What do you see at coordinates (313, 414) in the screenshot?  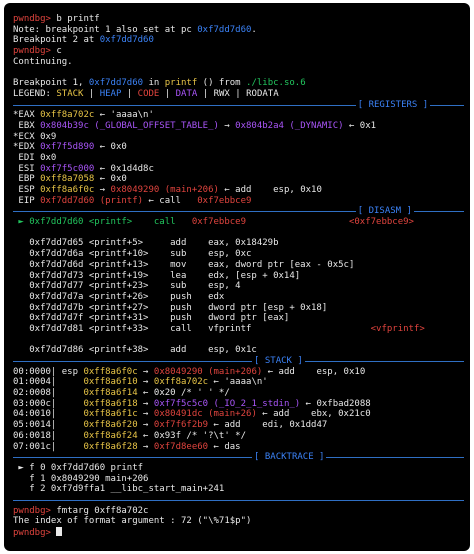 I see `terminal-text: ← add ebx, 0x21c0` at bounding box center [313, 414].